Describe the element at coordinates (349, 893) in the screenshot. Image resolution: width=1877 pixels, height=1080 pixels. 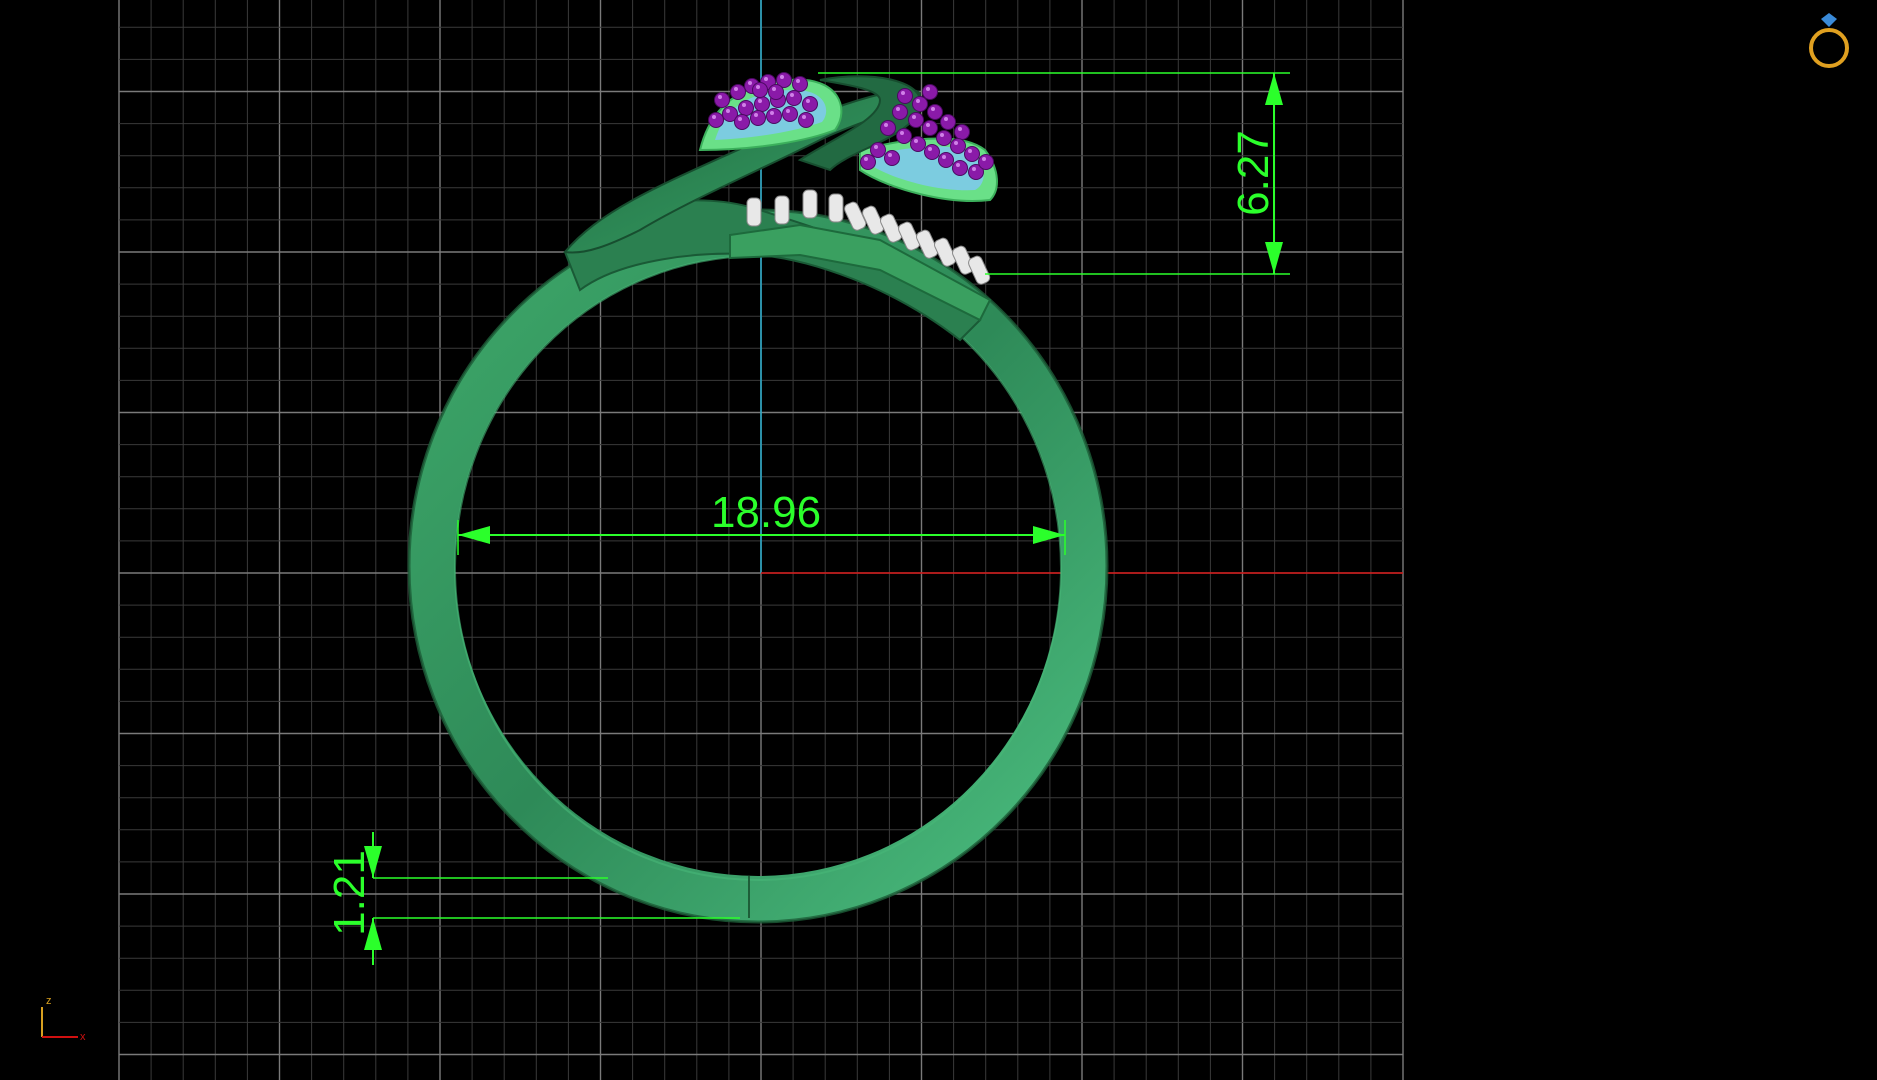
I see `band-thickness-label: 1.21` at that location.